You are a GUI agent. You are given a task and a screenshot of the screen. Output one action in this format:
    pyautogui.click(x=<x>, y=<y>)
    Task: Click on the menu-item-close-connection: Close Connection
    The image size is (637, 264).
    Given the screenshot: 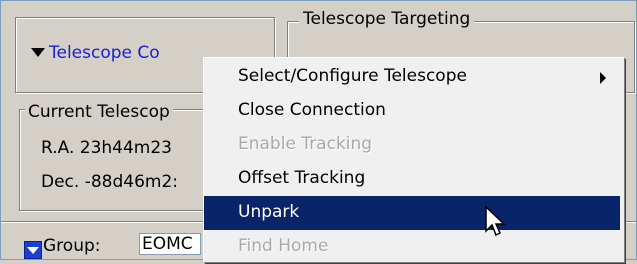 What is the action you would take?
    pyautogui.click(x=412, y=111)
    